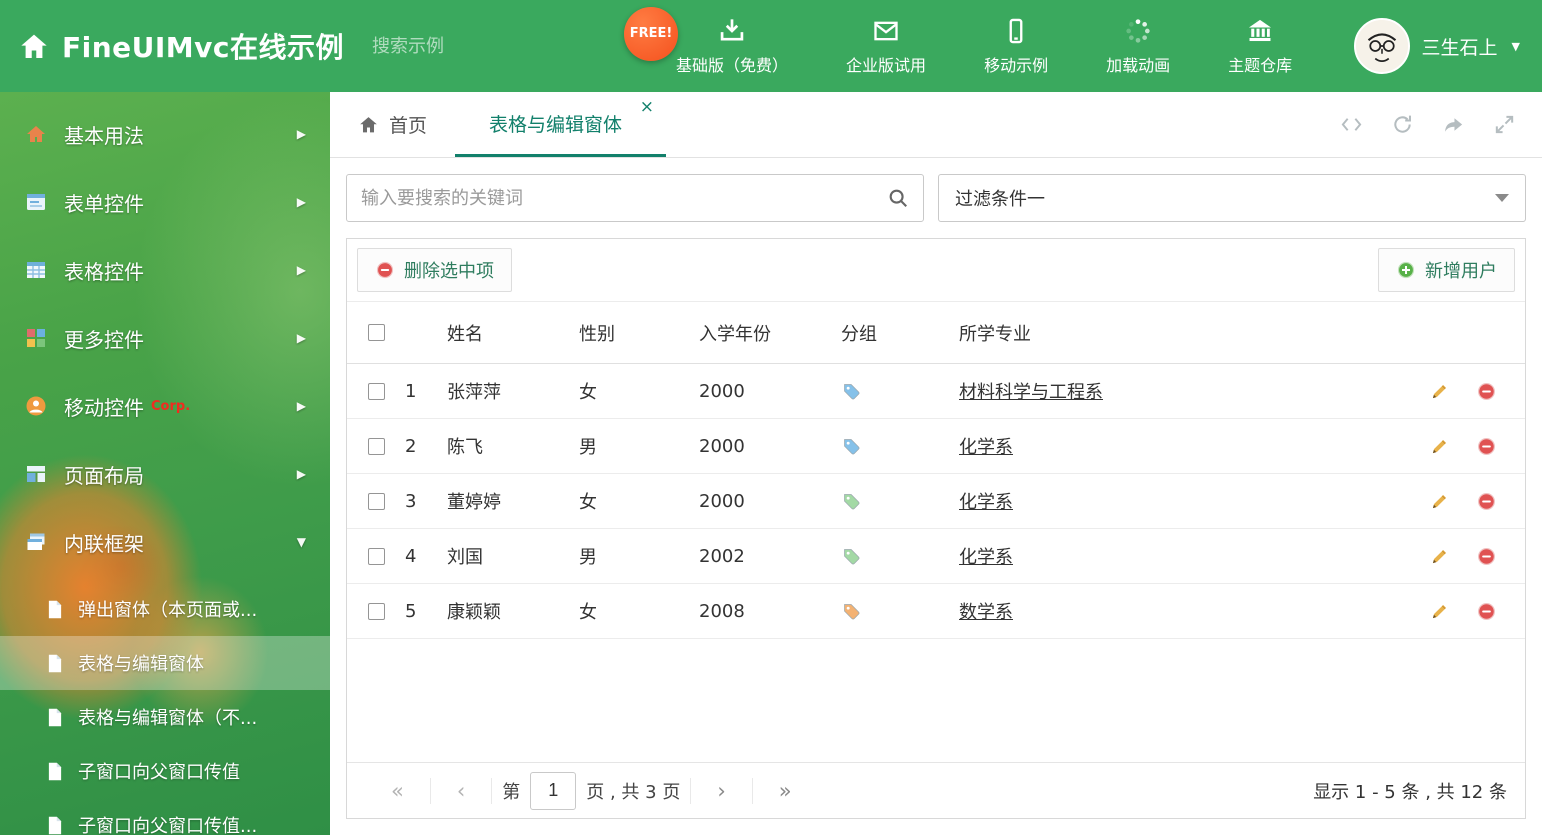 The width and height of the screenshot is (1542, 835). Describe the element at coordinates (722, 611) in the screenshot. I see `cell-year: 2008` at that location.